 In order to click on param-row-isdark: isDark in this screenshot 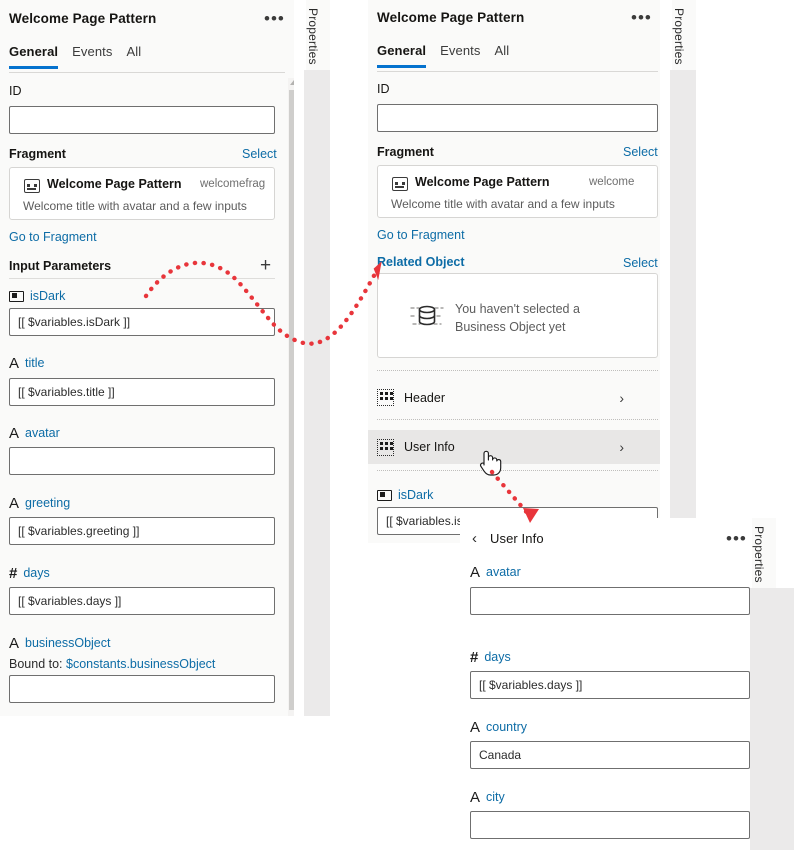, I will do `click(37, 296)`.